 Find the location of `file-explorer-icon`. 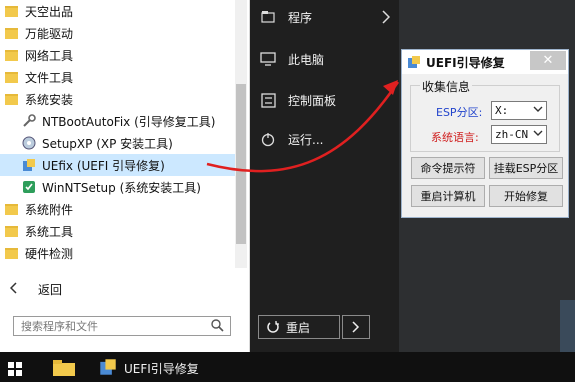

file-explorer-icon is located at coordinates (64, 368).